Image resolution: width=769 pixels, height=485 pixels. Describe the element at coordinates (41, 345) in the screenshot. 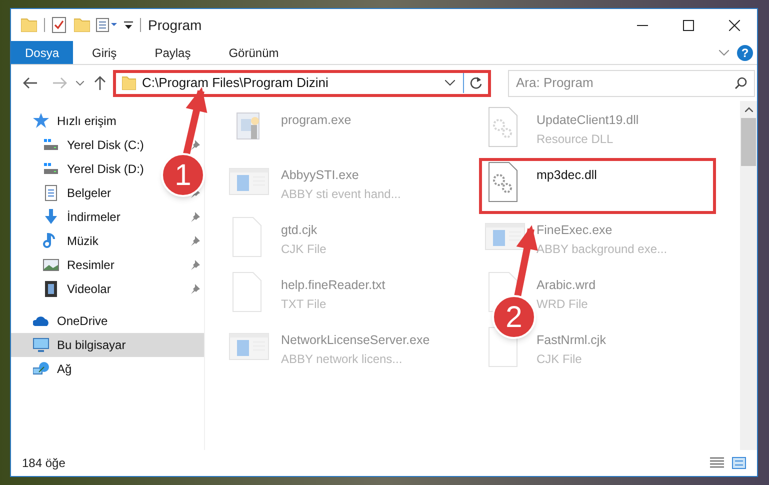

I see `monitor-icon` at that location.